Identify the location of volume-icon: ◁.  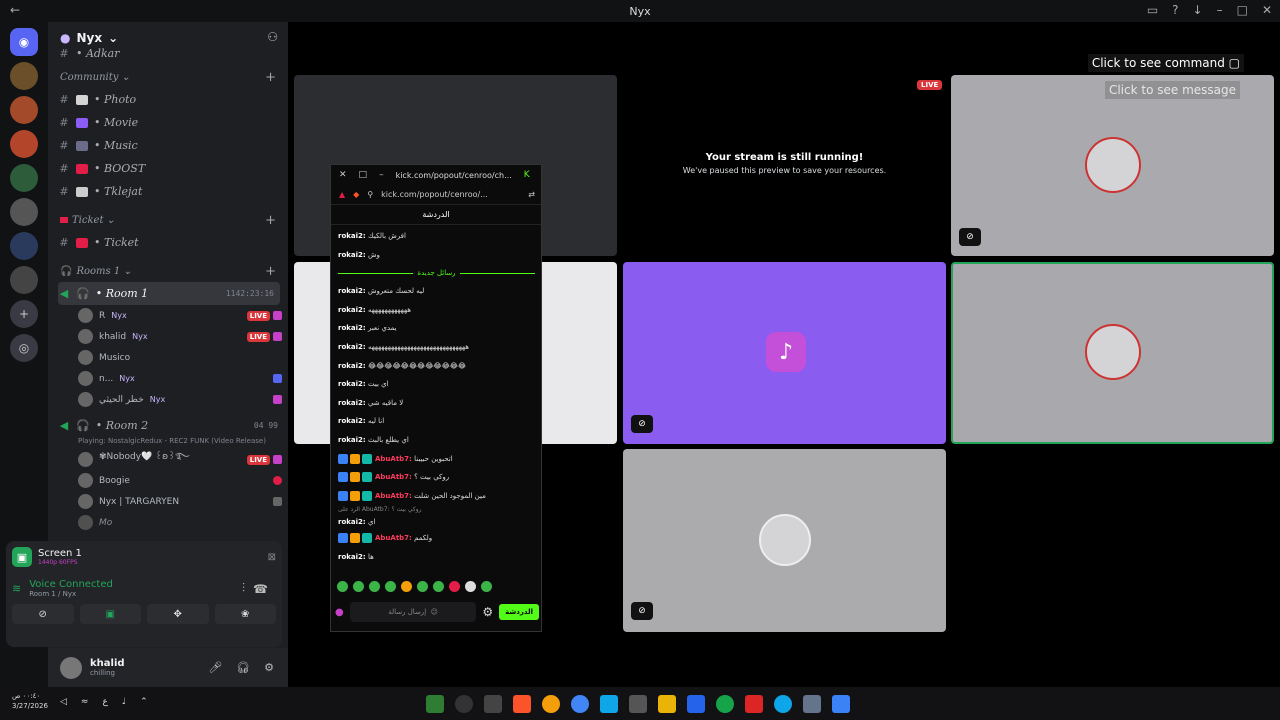
(63, 702).